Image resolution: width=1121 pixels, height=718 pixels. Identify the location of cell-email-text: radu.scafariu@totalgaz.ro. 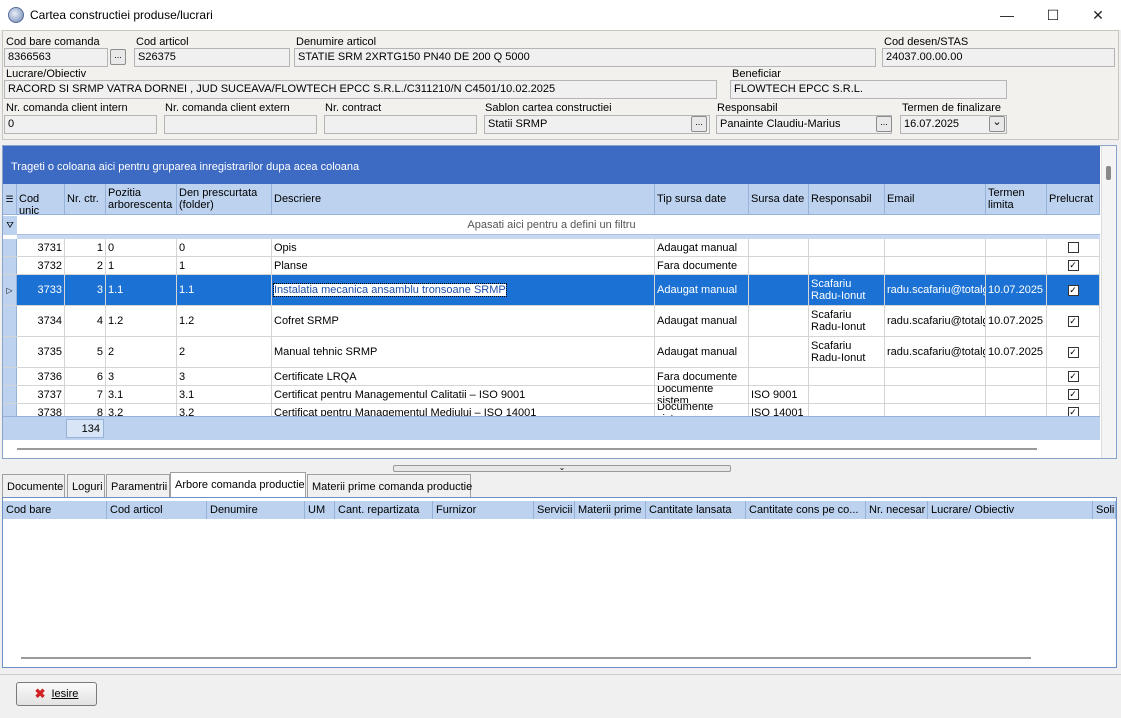
(936, 290).